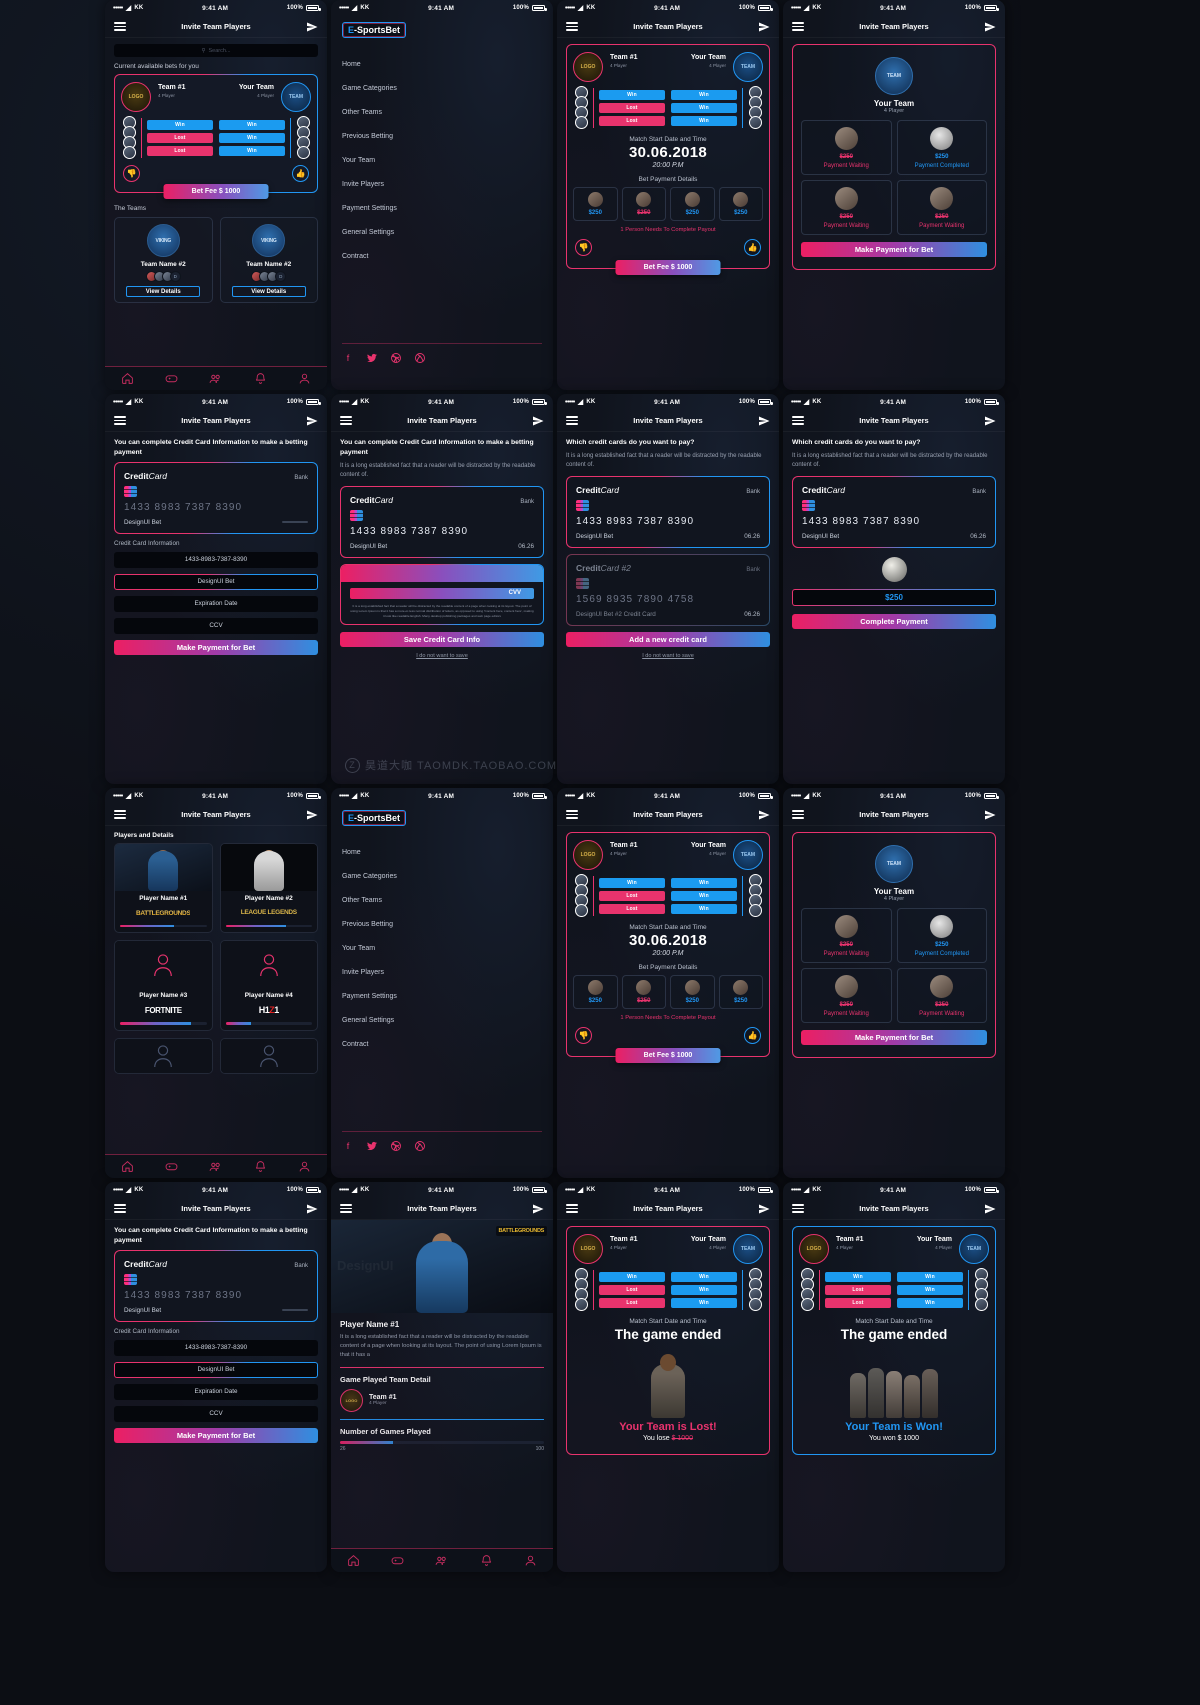 The image size is (1200, 1705). What do you see at coordinates (268, 888) in the screenshot?
I see `player-card: Player Name #2 LEAGUE LEGENDS` at bounding box center [268, 888].